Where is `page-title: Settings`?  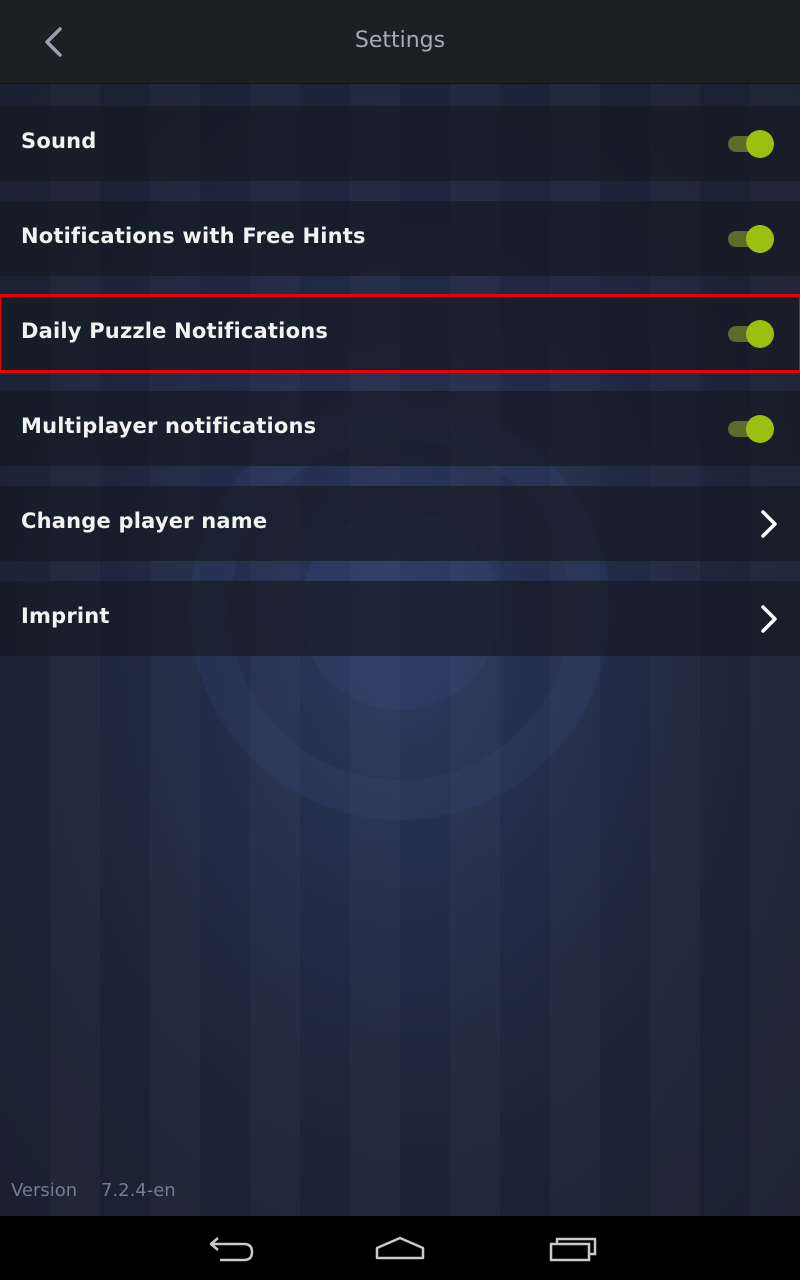
page-title: Settings is located at coordinates (400, 40).